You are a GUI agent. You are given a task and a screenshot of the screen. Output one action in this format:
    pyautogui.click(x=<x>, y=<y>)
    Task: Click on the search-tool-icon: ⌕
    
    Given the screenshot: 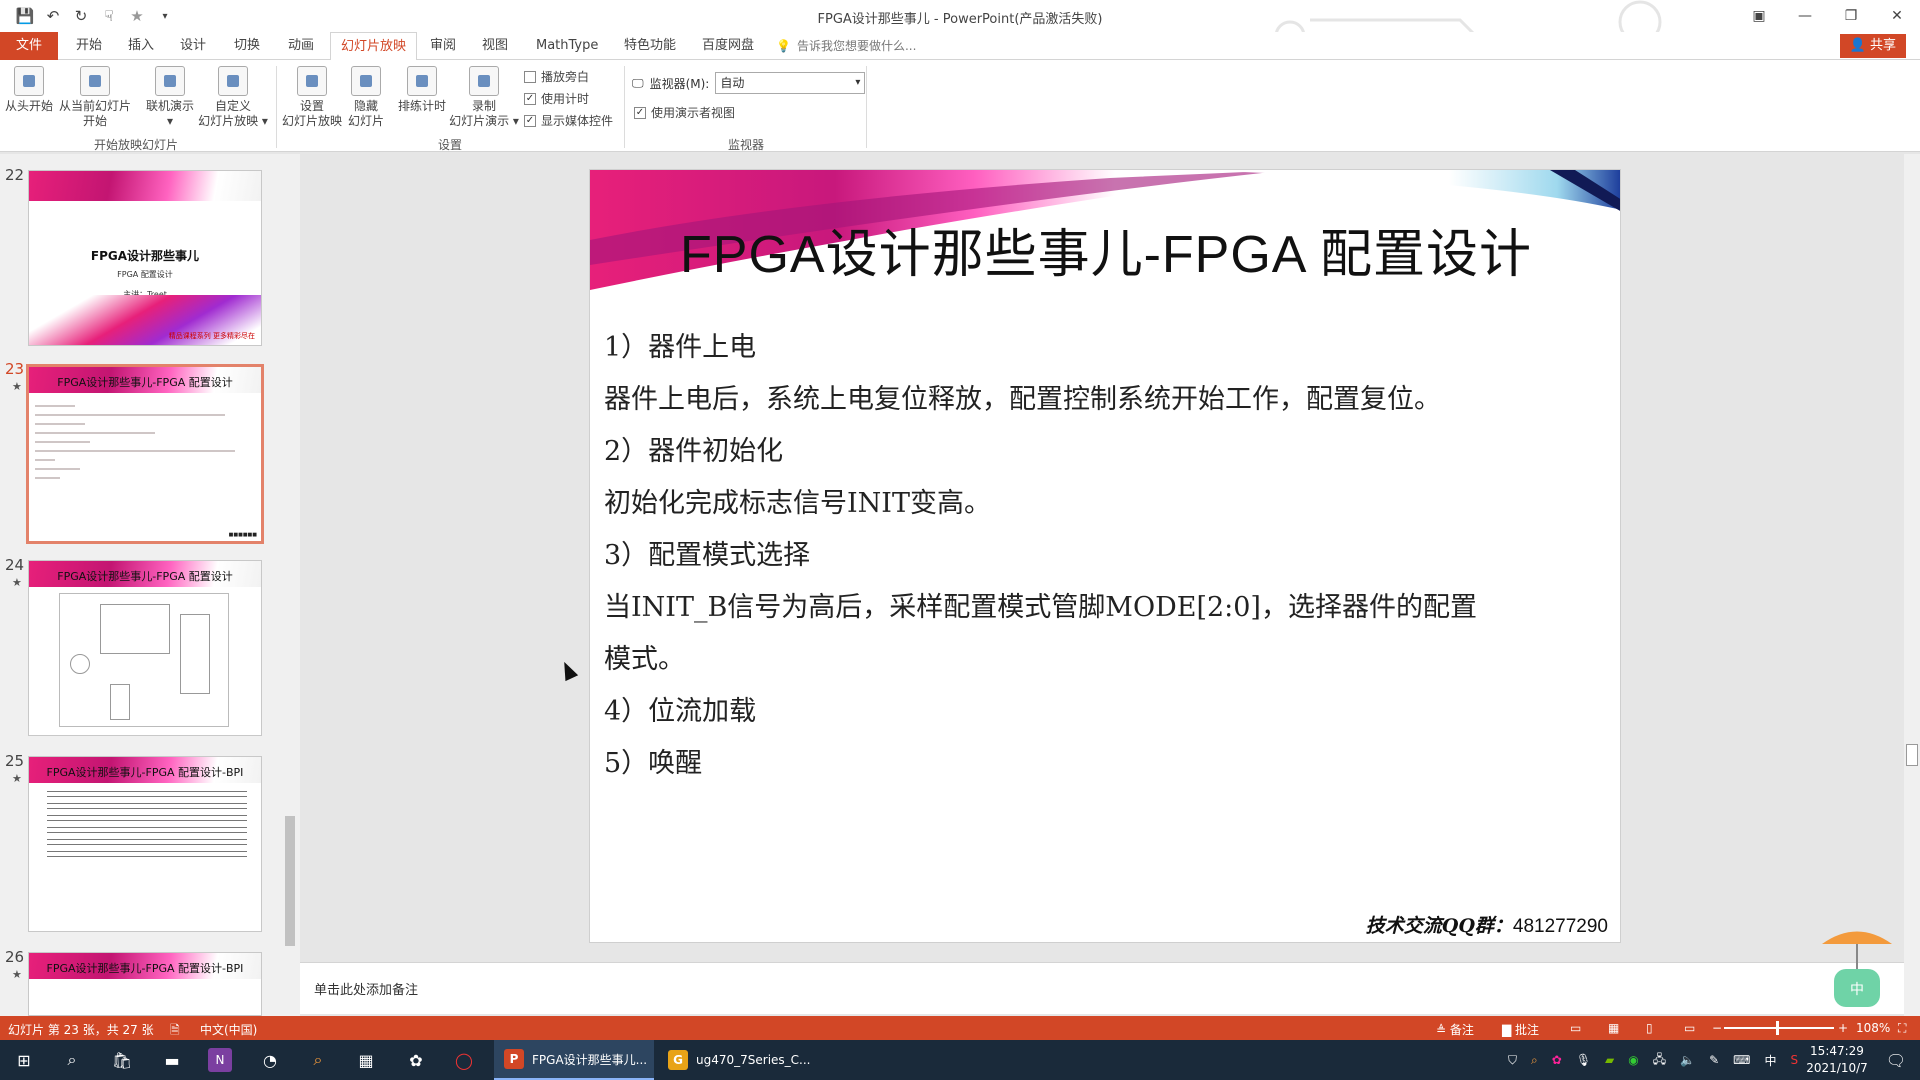 What is the action you would take?
    pyautogui.click(x=318, y=1060)
    